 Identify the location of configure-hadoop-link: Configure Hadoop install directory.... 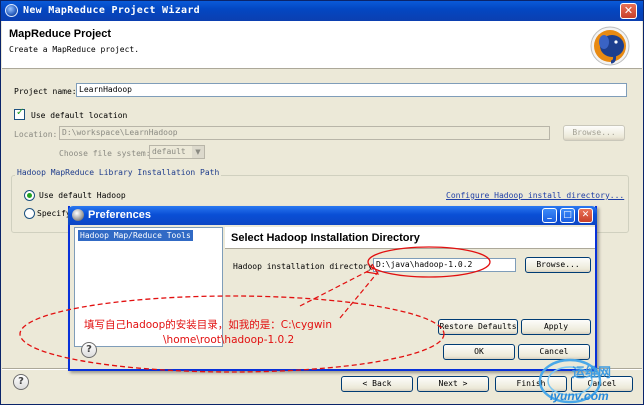
(535, 195).